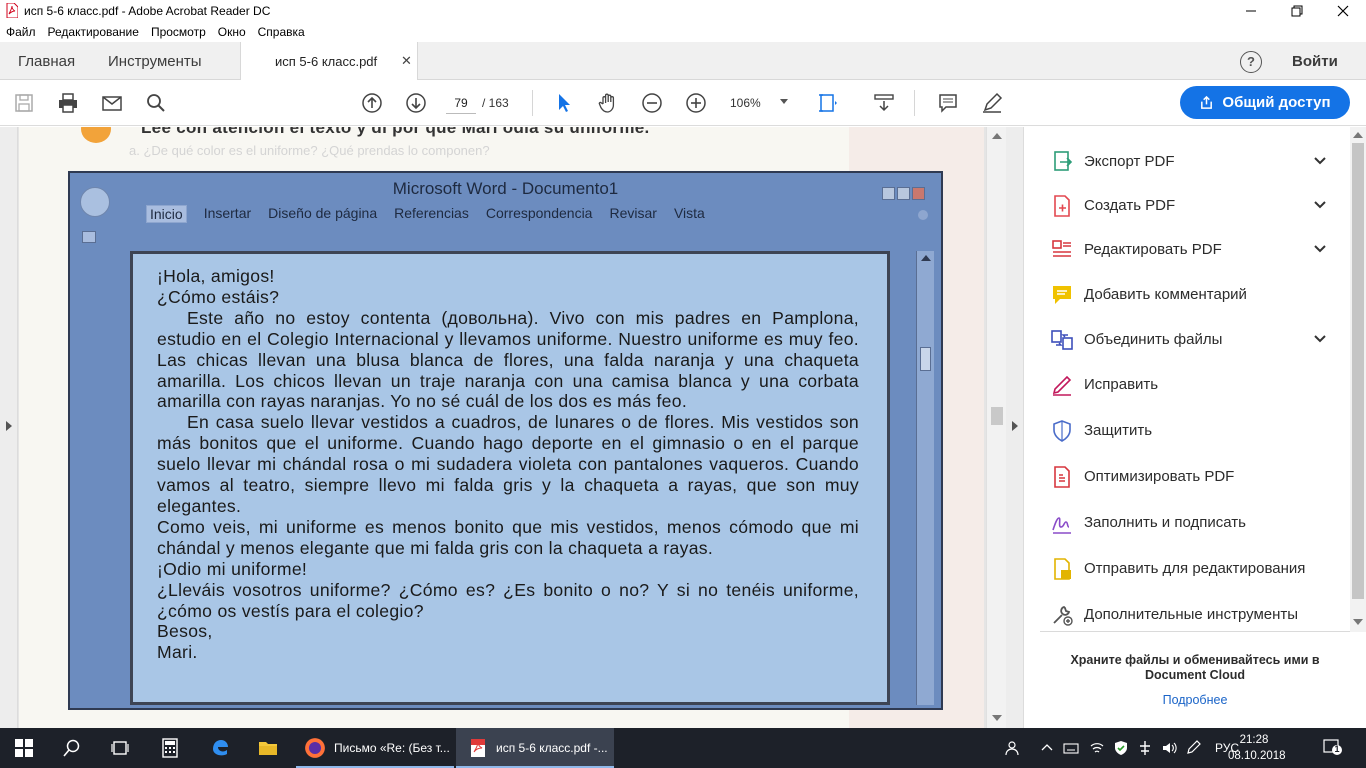  Describe the element at coordinates (1062, 385) in the screenshot. I see `fix-icon` at that location.